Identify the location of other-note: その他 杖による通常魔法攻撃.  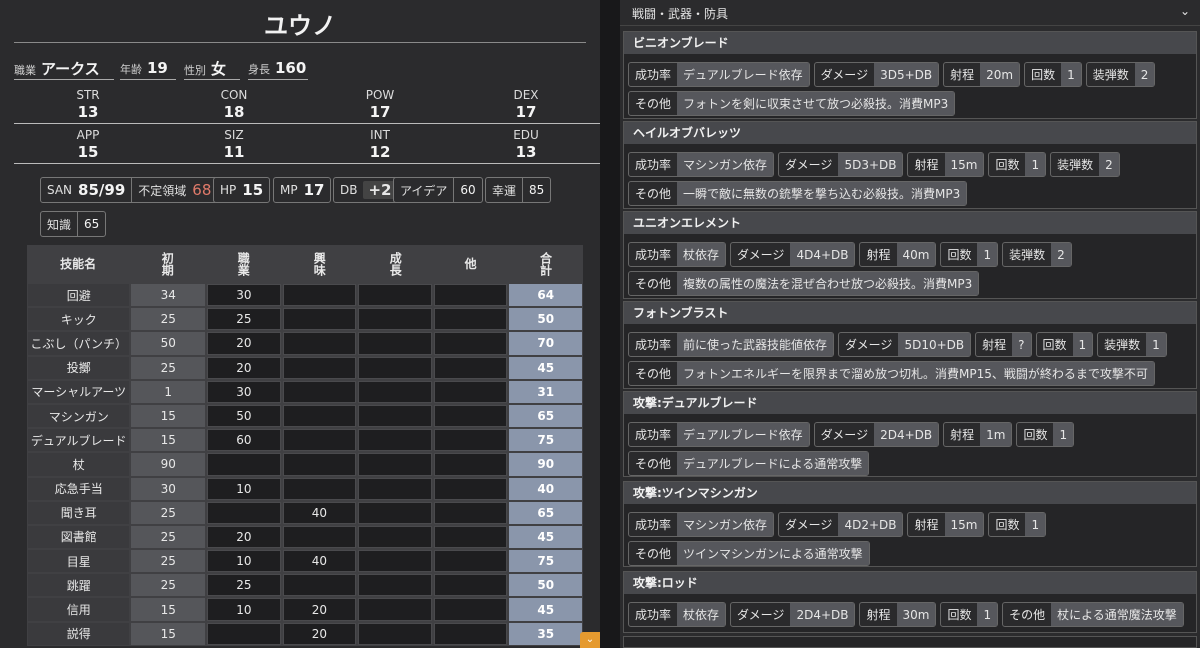
(1093, 614).